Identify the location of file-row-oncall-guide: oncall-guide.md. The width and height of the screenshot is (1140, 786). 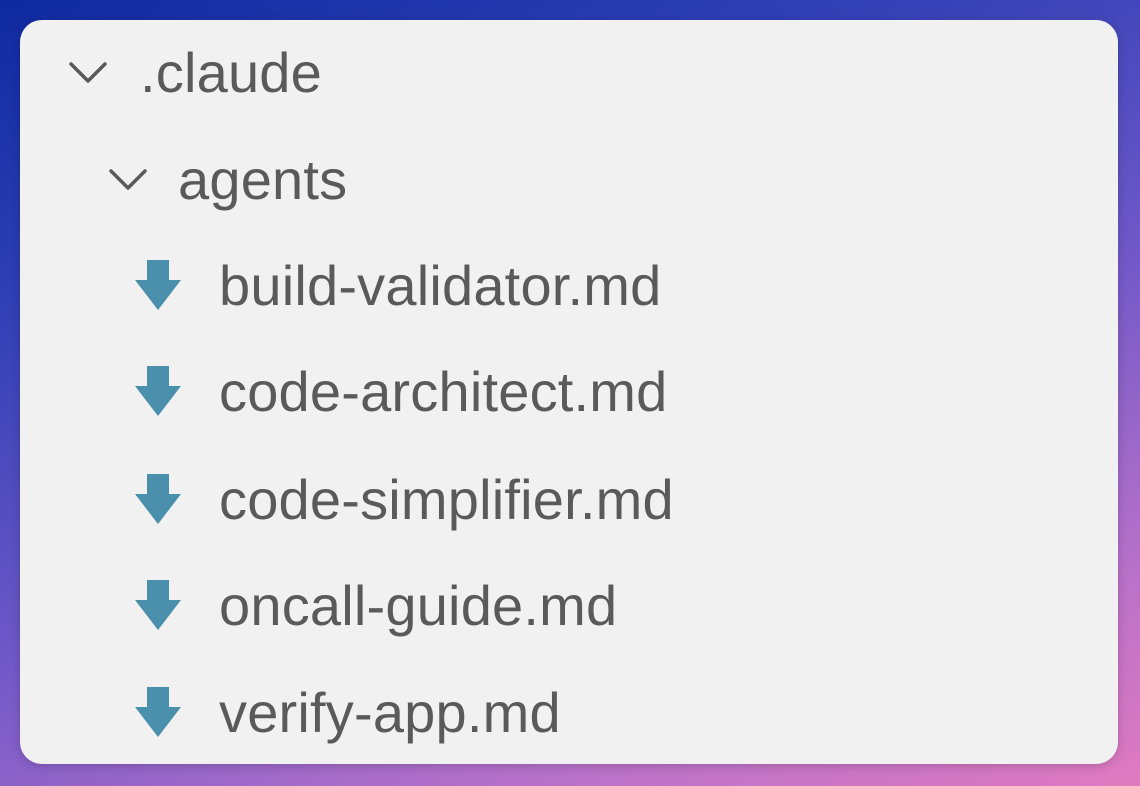
(373, 606).